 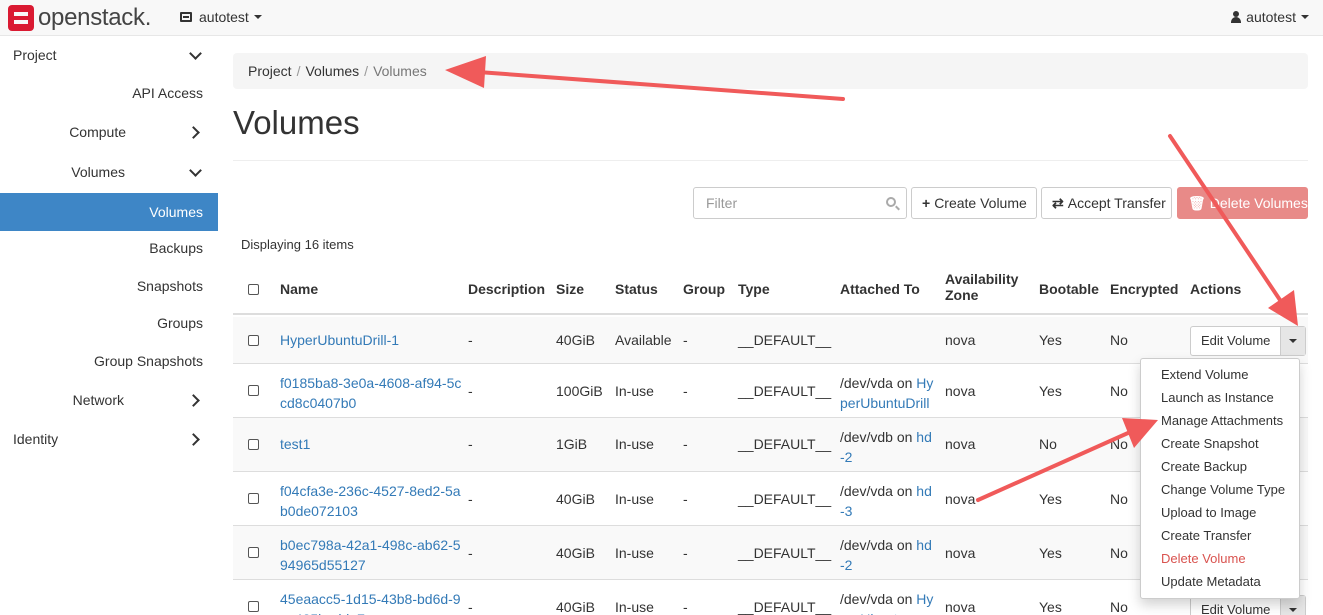 What do you see at coordinates (634, 444) in the screenshot?
I see `volume-status: In-use` at bounding box center [634, 444].